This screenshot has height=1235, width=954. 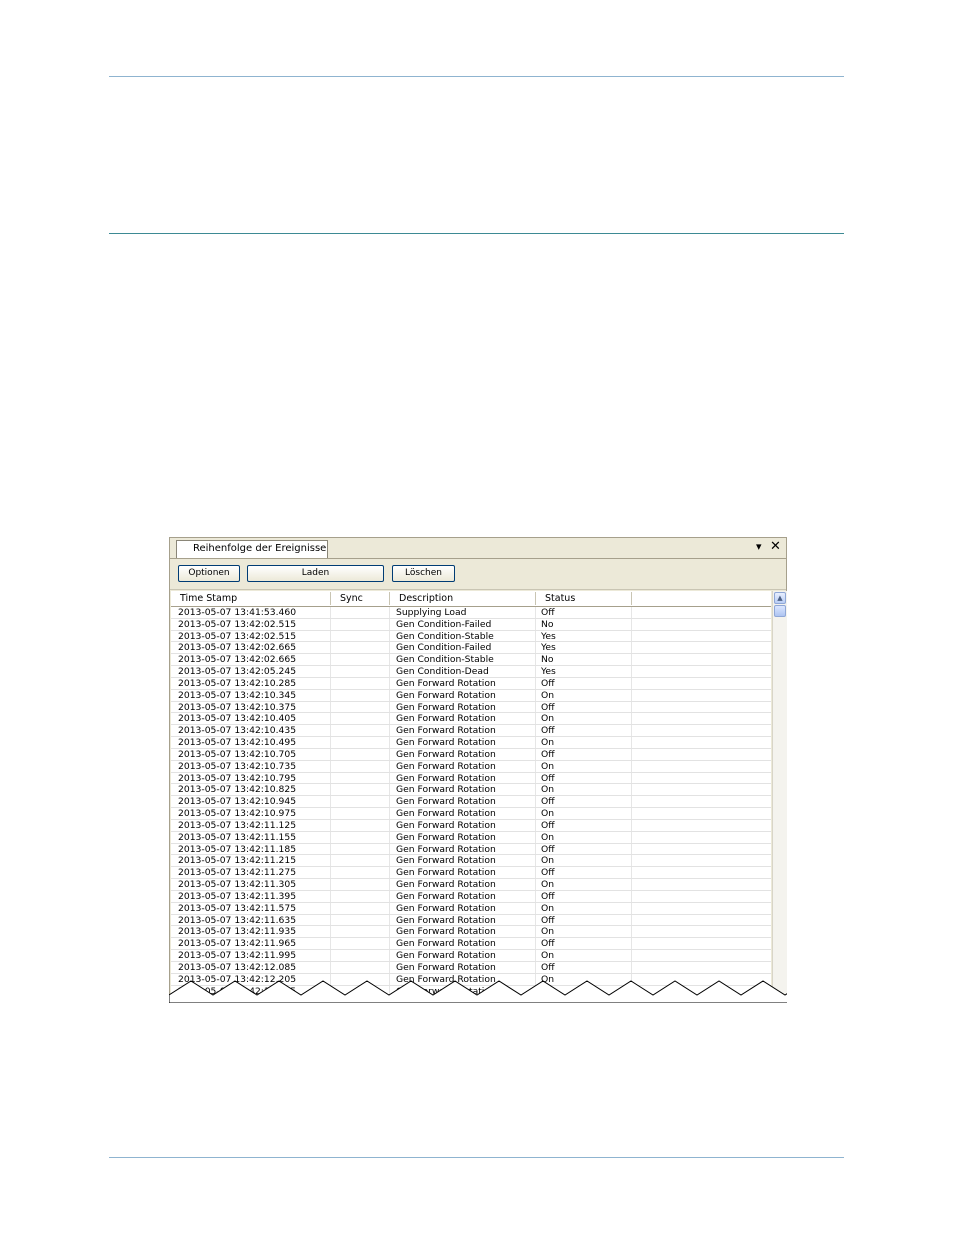 What do you see at coordinates (237, 873) in the screenshot?
I see `cell-time-stamp: 2013-05-07 13:42:11.275` at bounding box center [237, 873].